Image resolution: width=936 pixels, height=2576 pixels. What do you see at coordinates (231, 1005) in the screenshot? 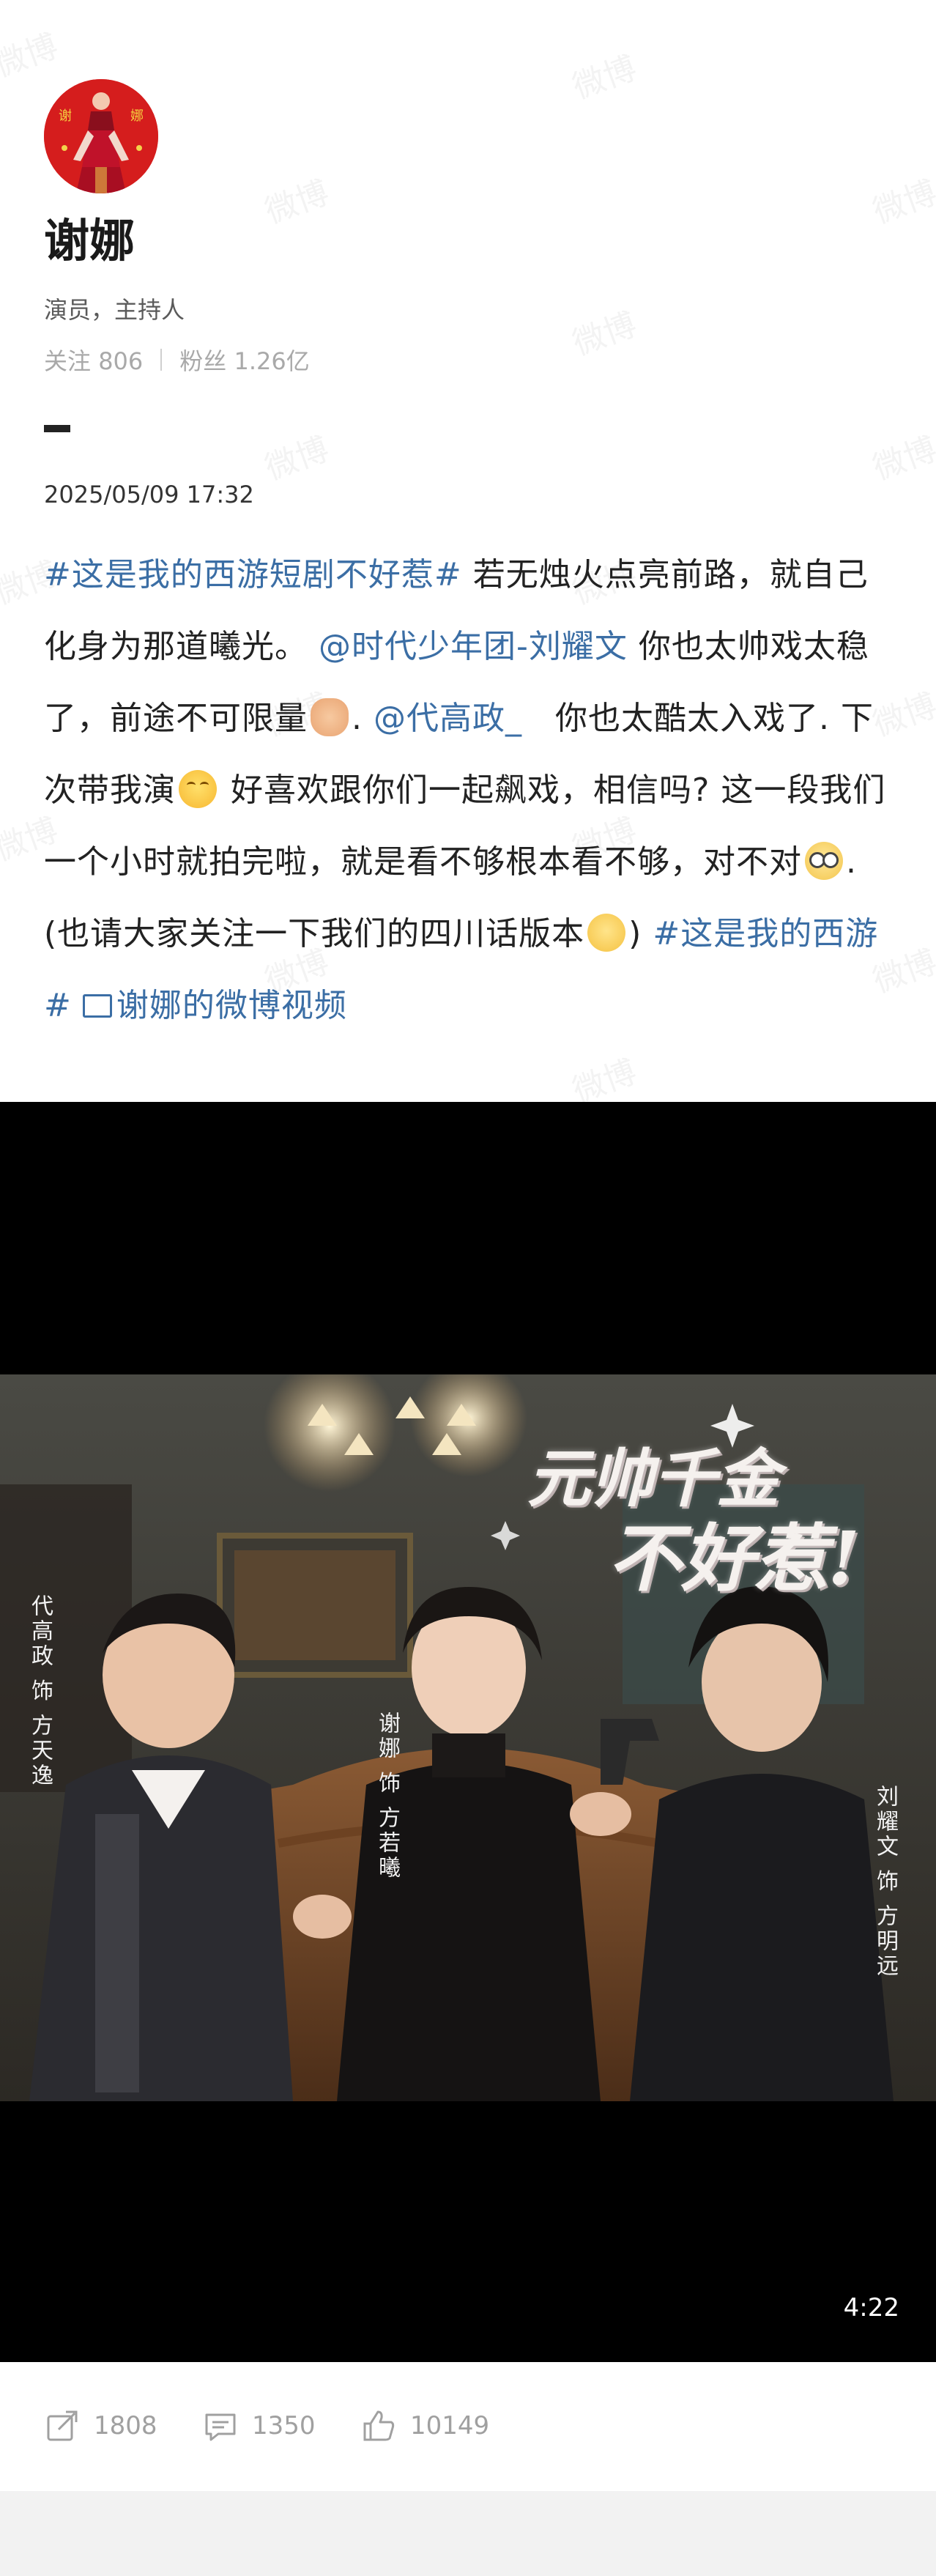
I see `video-link-label: 谢娜的微博视频` at bounding box center [231, 1005].